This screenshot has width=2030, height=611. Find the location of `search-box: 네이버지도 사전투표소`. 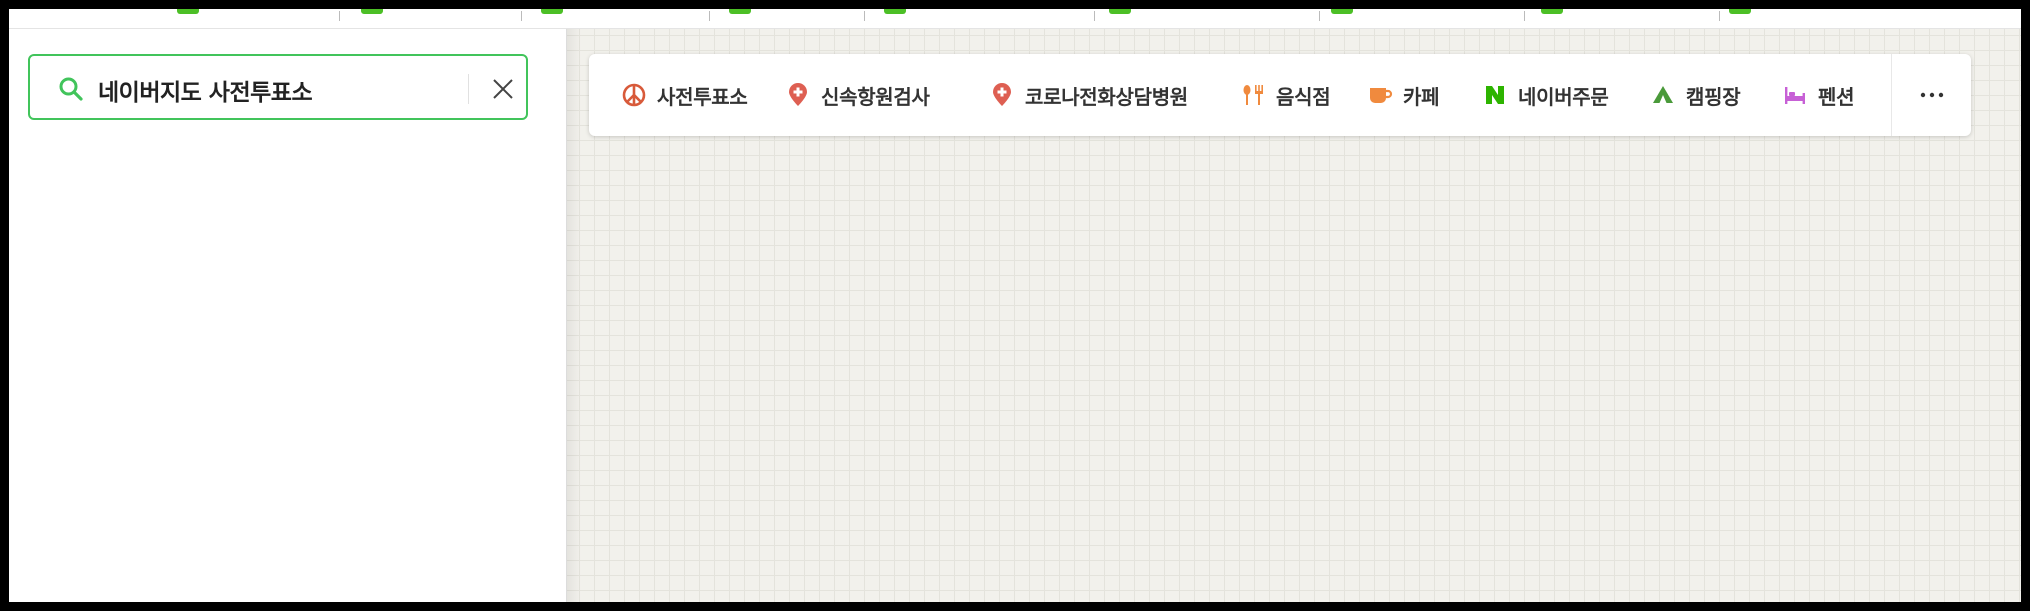

search-box: 네이버지도 사전투표소 is located at coordinates (278, 87).